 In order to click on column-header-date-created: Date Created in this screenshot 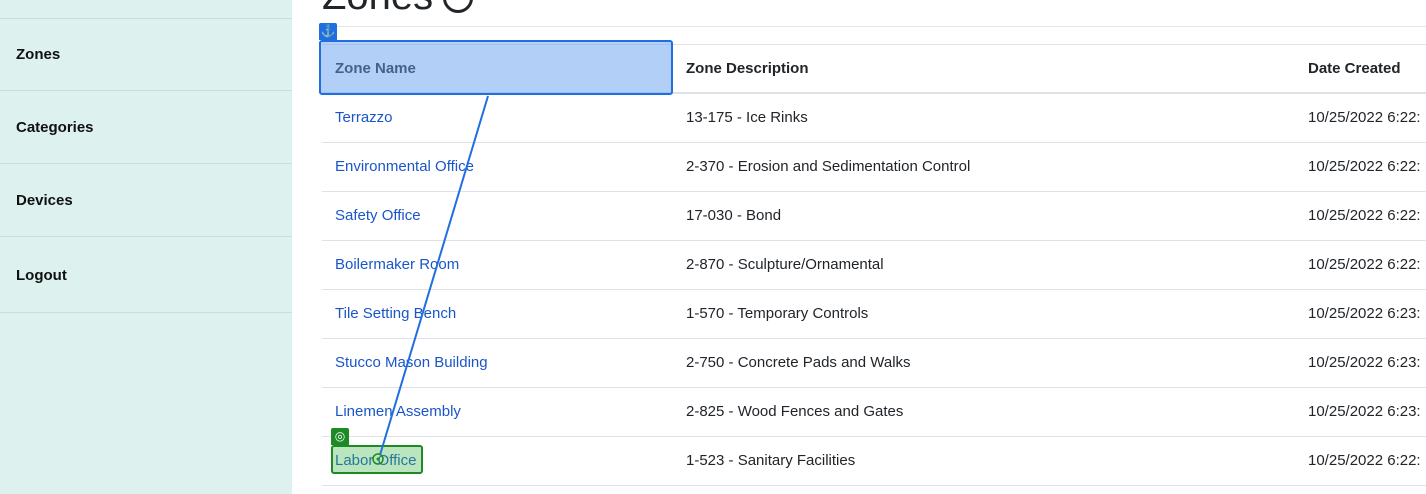, I will do `click(1354, 68)`.